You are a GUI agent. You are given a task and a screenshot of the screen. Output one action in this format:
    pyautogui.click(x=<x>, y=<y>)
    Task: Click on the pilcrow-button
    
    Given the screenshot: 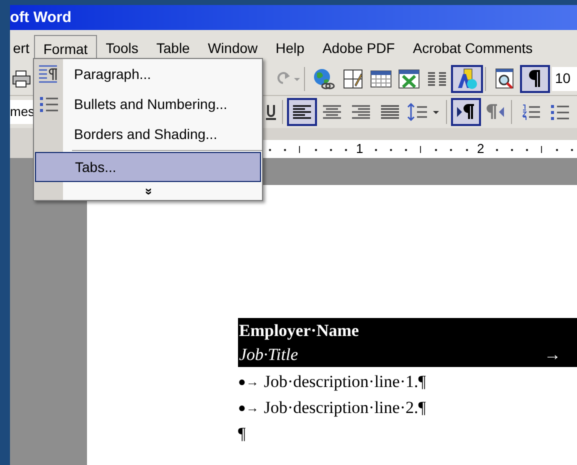 What is the action you would take?
    pyautogui.click(x=535, y=78)
    